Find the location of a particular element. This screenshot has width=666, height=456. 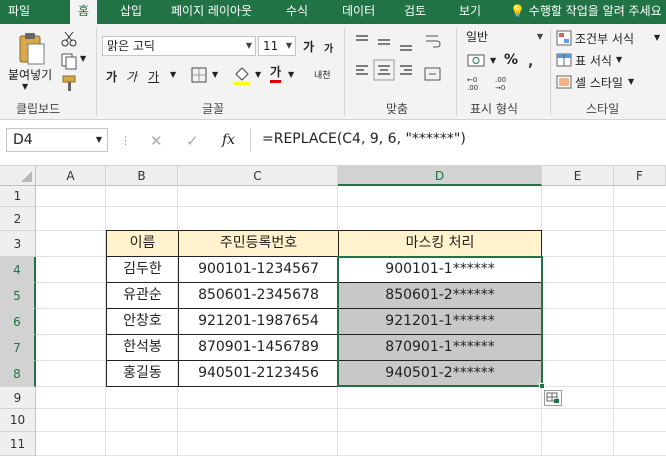

paste-icon is located at coordinates (32, 50).